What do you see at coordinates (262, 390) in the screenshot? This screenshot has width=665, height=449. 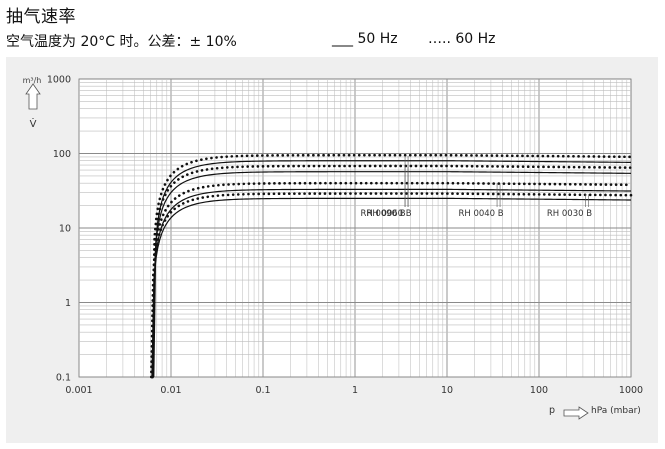 I see `x-tick-label: 0.1` at bounding box center [262, 390].